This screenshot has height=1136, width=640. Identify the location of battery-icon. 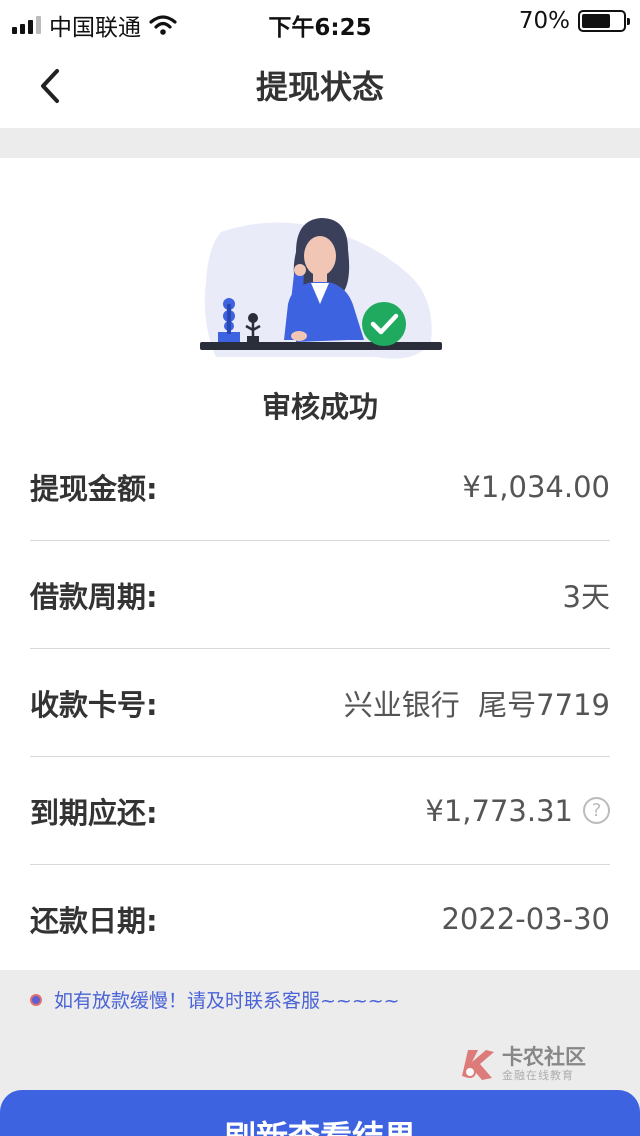
(604, 21).